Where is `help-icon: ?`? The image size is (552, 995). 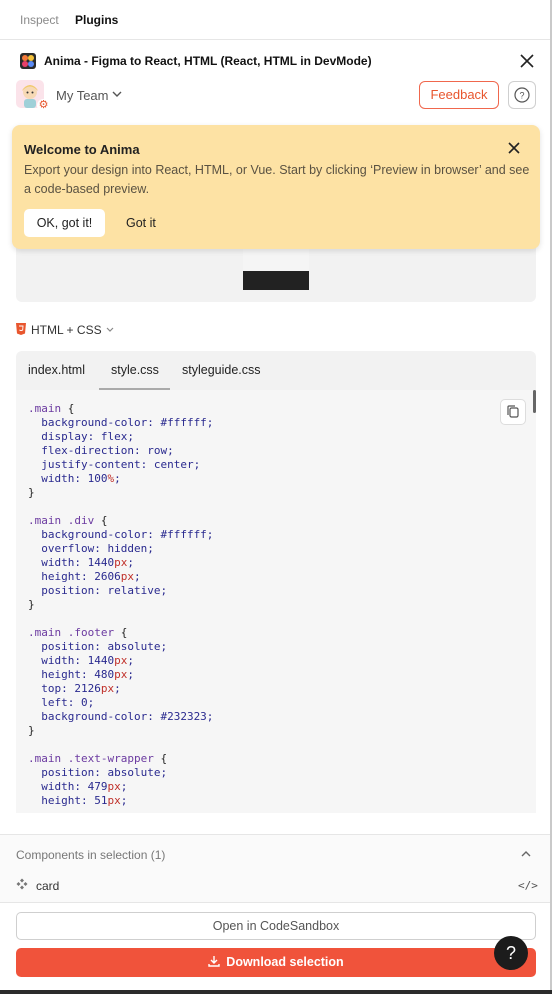 help-icon: ? is located at coordinates (522, 95).